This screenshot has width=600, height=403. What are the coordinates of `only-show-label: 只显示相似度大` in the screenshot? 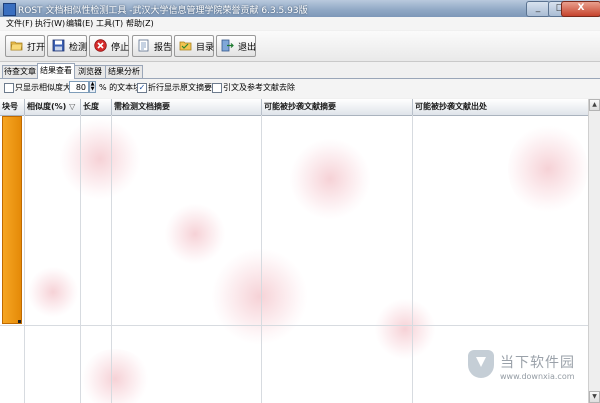 It's located at (43, 87).